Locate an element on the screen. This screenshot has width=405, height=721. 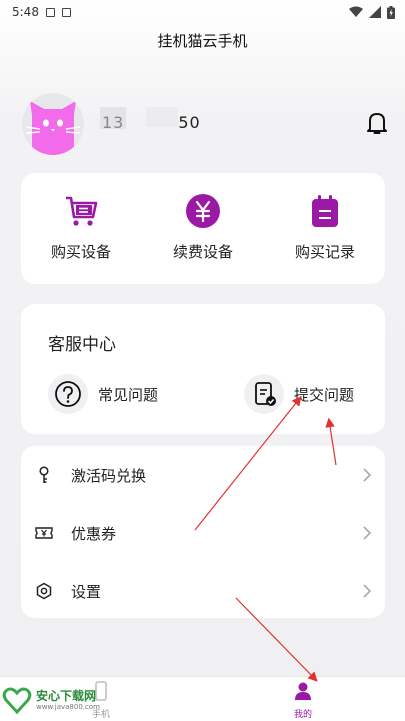
cat-avatar-icon is located at coordinates (53, 128).